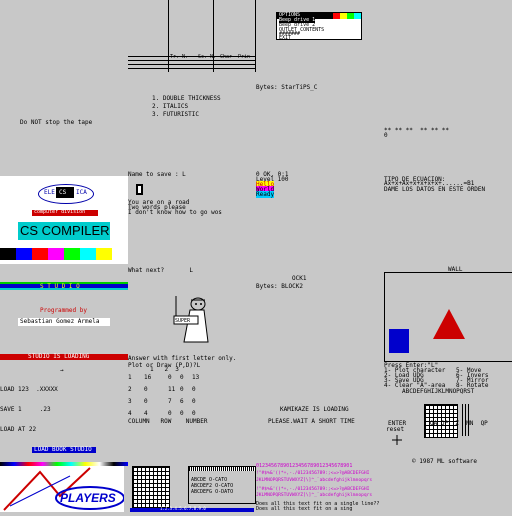  I want to click on elec-logo-right: ICA, so click(81, 192).